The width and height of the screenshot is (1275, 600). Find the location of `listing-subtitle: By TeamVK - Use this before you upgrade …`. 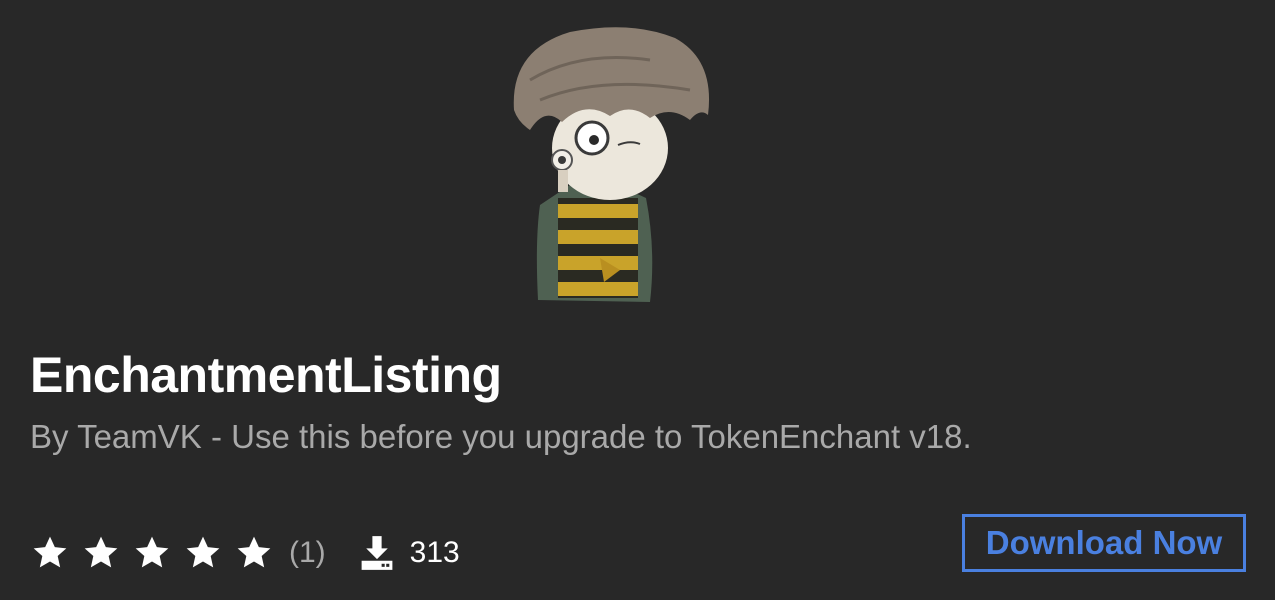

listing-subtitle: By TeamVK - Use this before you upgrade … is located at coordinates (501, 436).